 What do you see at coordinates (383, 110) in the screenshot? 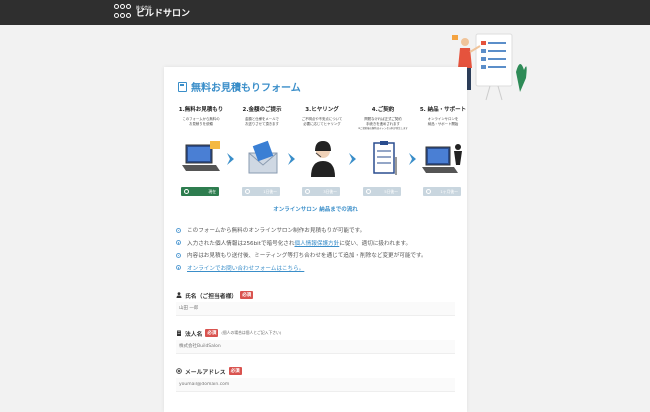
I see `step-title: 4.ご契約` at bounding box center [383, 110].